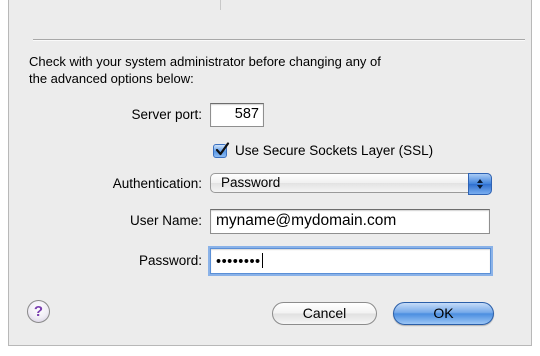 The height and width of the screenshot is (356, 540). Describe the element at coordinates (350, 261) in the screenshot. I see `password-field: ••••••••` at that location.